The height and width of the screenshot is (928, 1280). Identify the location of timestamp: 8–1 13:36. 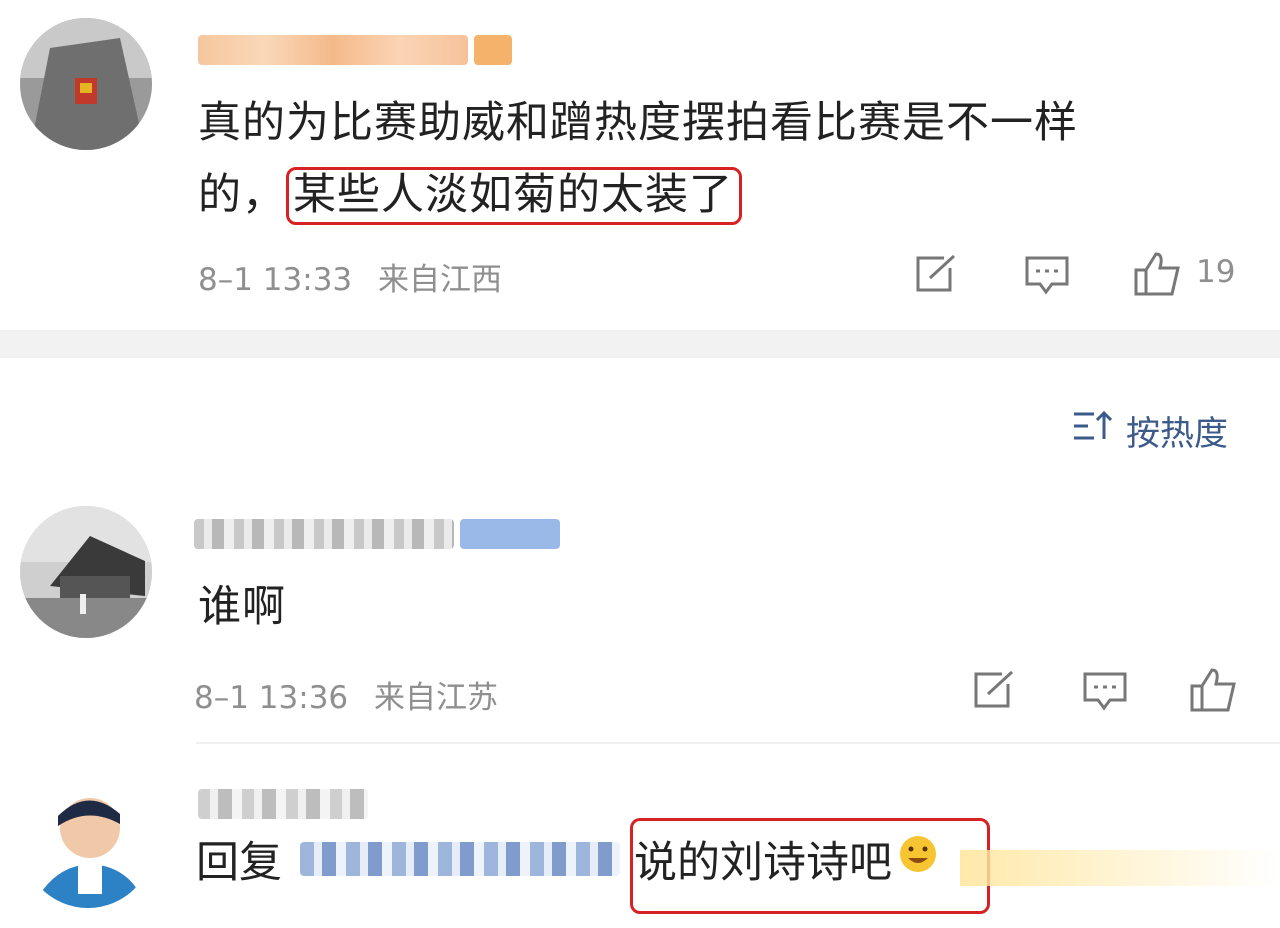
(271, 698).